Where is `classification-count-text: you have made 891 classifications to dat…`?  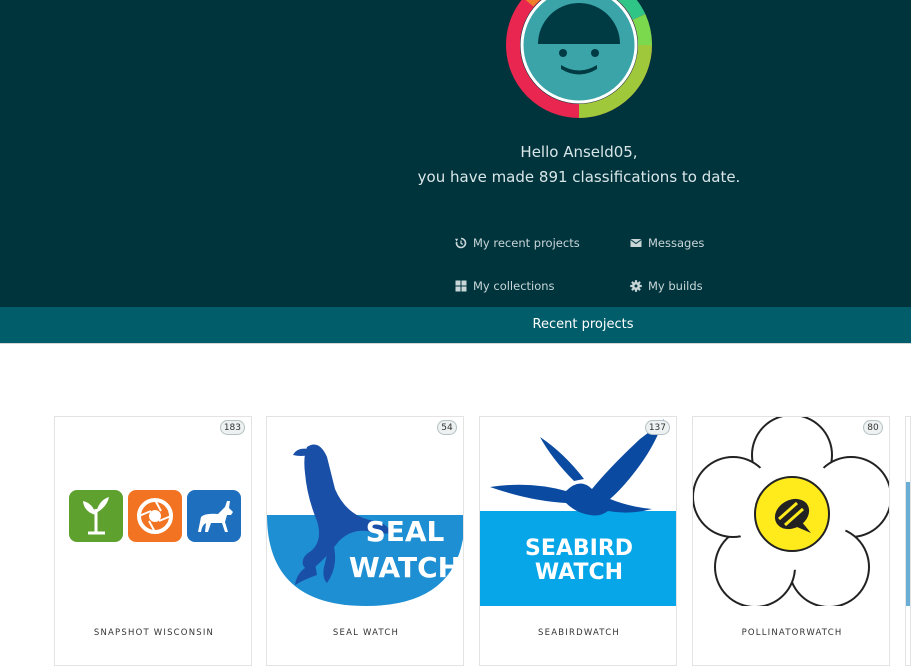
classification-count-text: you have made 891 classifications to dat… is located at coordinates (579, 177).